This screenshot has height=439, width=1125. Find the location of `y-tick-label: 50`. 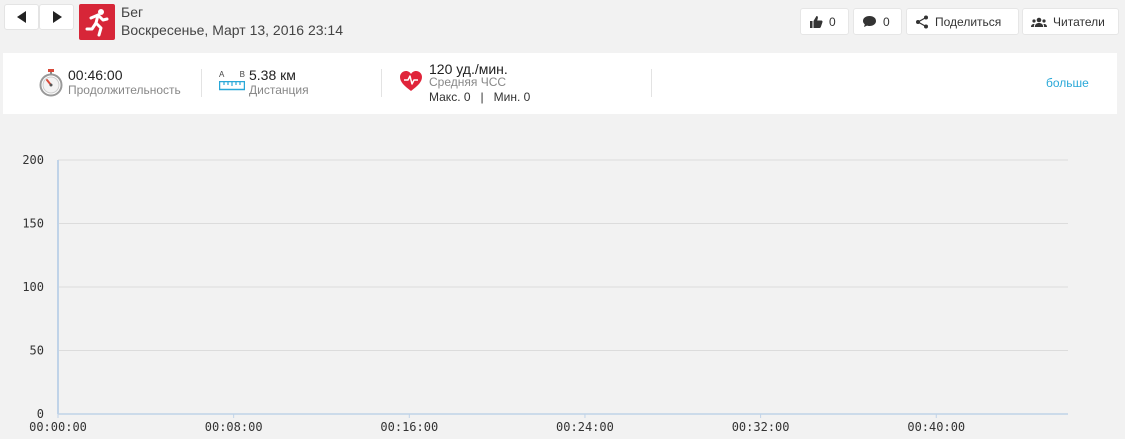

y-tick-label: 50 is located at coordinates (37, 351).